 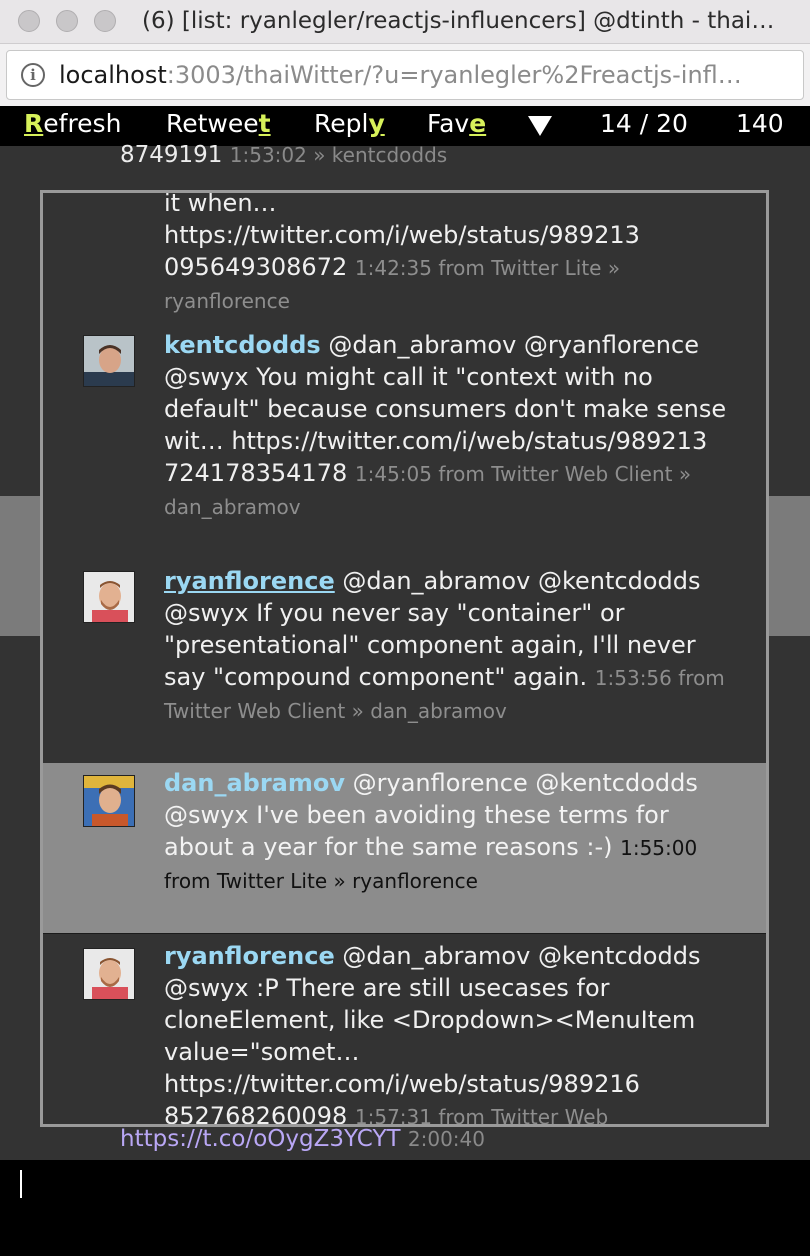 I want to click on retweet-label: Retwee, so click(x=212, y=123).